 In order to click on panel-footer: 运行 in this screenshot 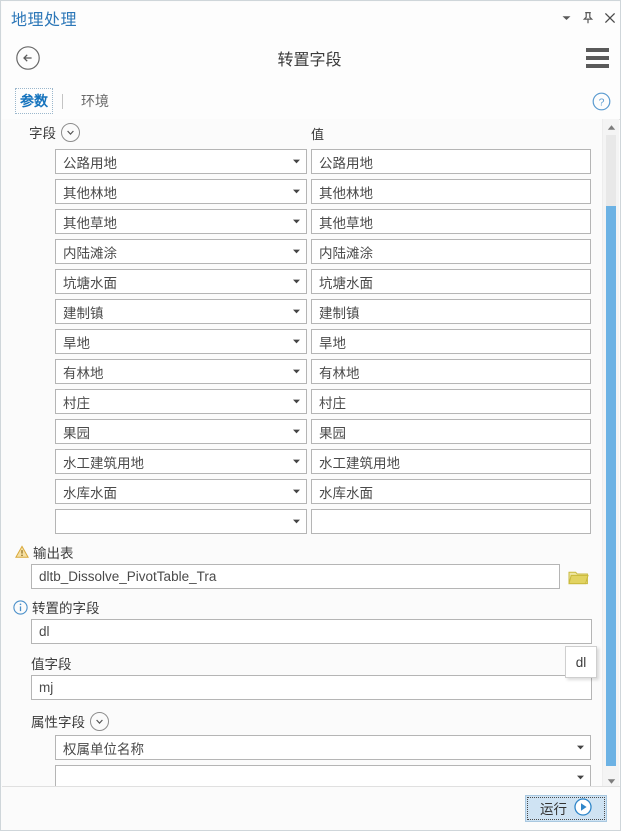, I will do `click(311, 807)`.